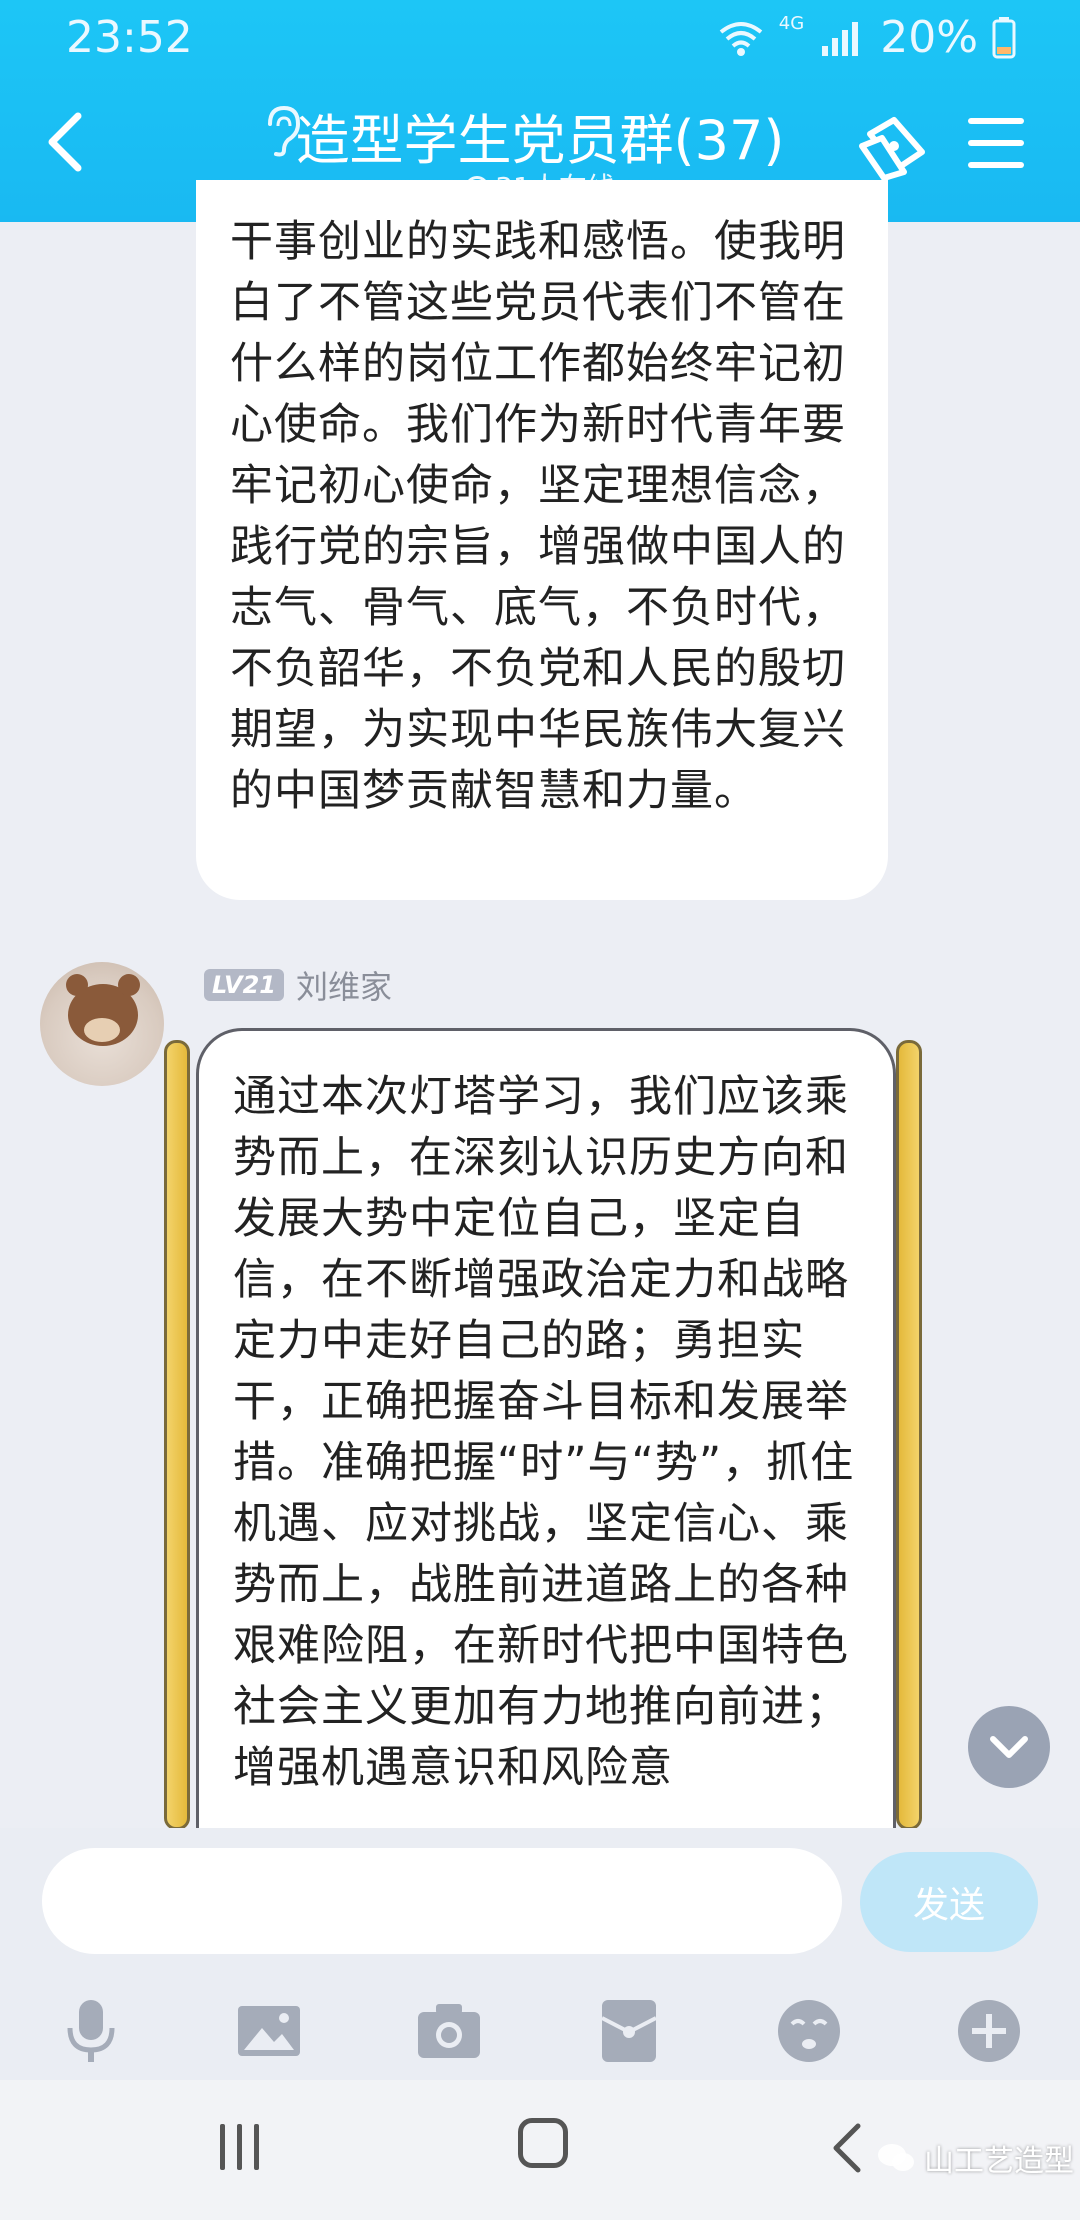  I want to click on scroll-to-bottom-button, so click(1009, 1747).